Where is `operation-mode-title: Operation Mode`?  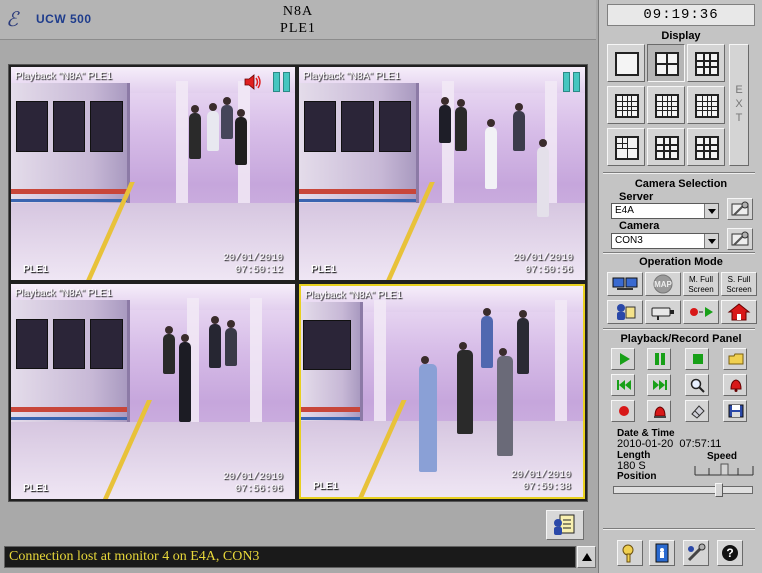 operation-mode-title: Operation Mode is located at coordinates (681, 262).